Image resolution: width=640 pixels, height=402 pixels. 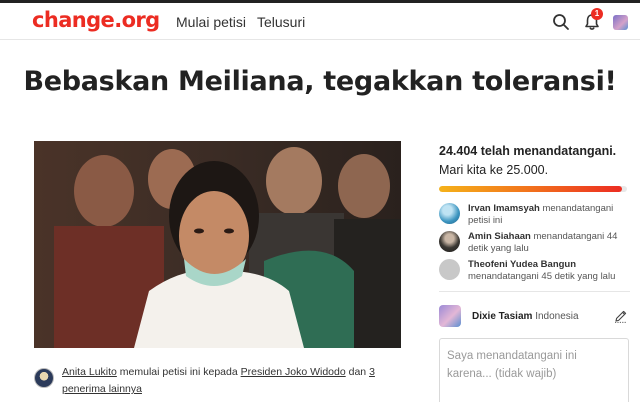 What do you see at coordinates (320, 20) in the screenshot?
I see `top-navigation-bar: change.org Mulai petisi Telusuri 1` at bounding box center [320, 20].